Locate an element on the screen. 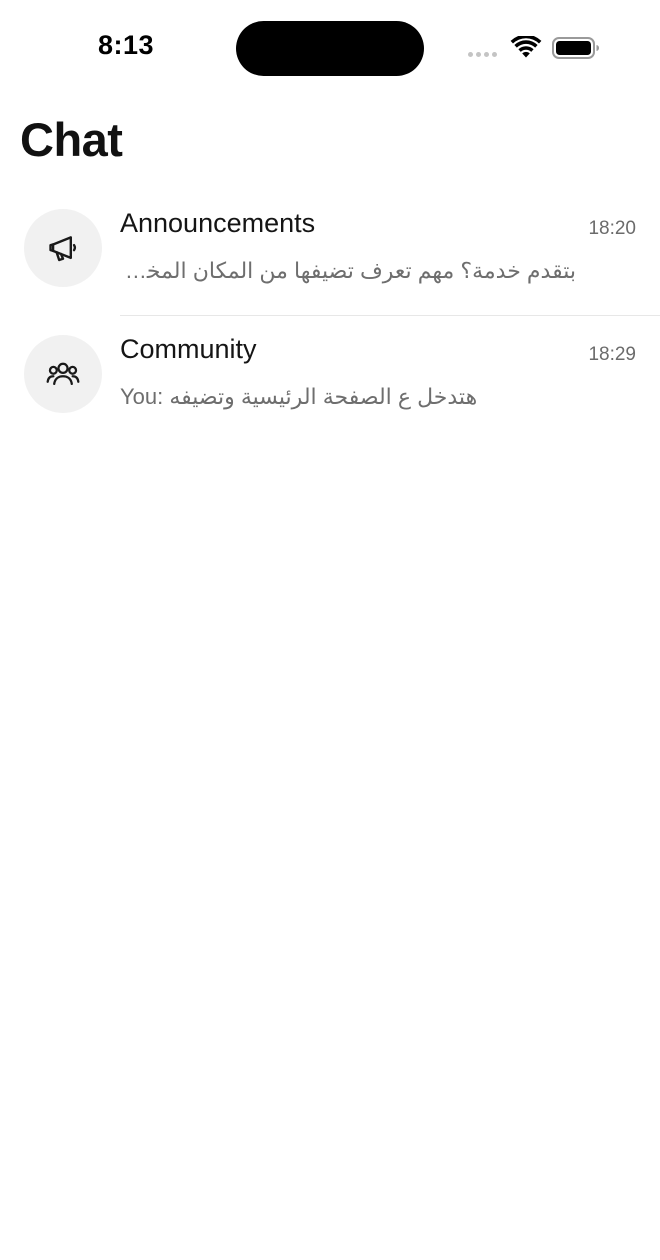  chat-name: Community is located at coordinates (188, 349).